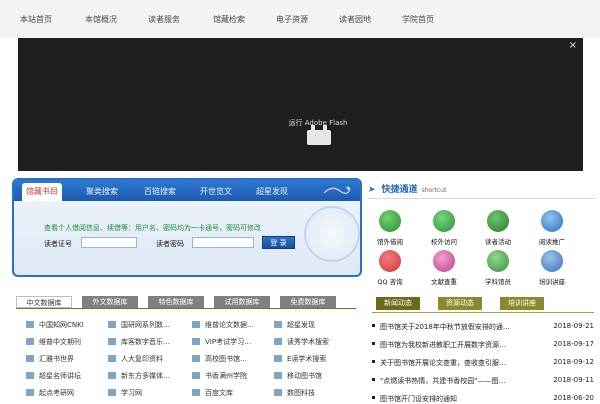 The width and height of the screenshot is (600, 404). Describe the element at coordinates (355, 19) in the screenshot. I see `nav-reader-garden: 读者园地` at that location.